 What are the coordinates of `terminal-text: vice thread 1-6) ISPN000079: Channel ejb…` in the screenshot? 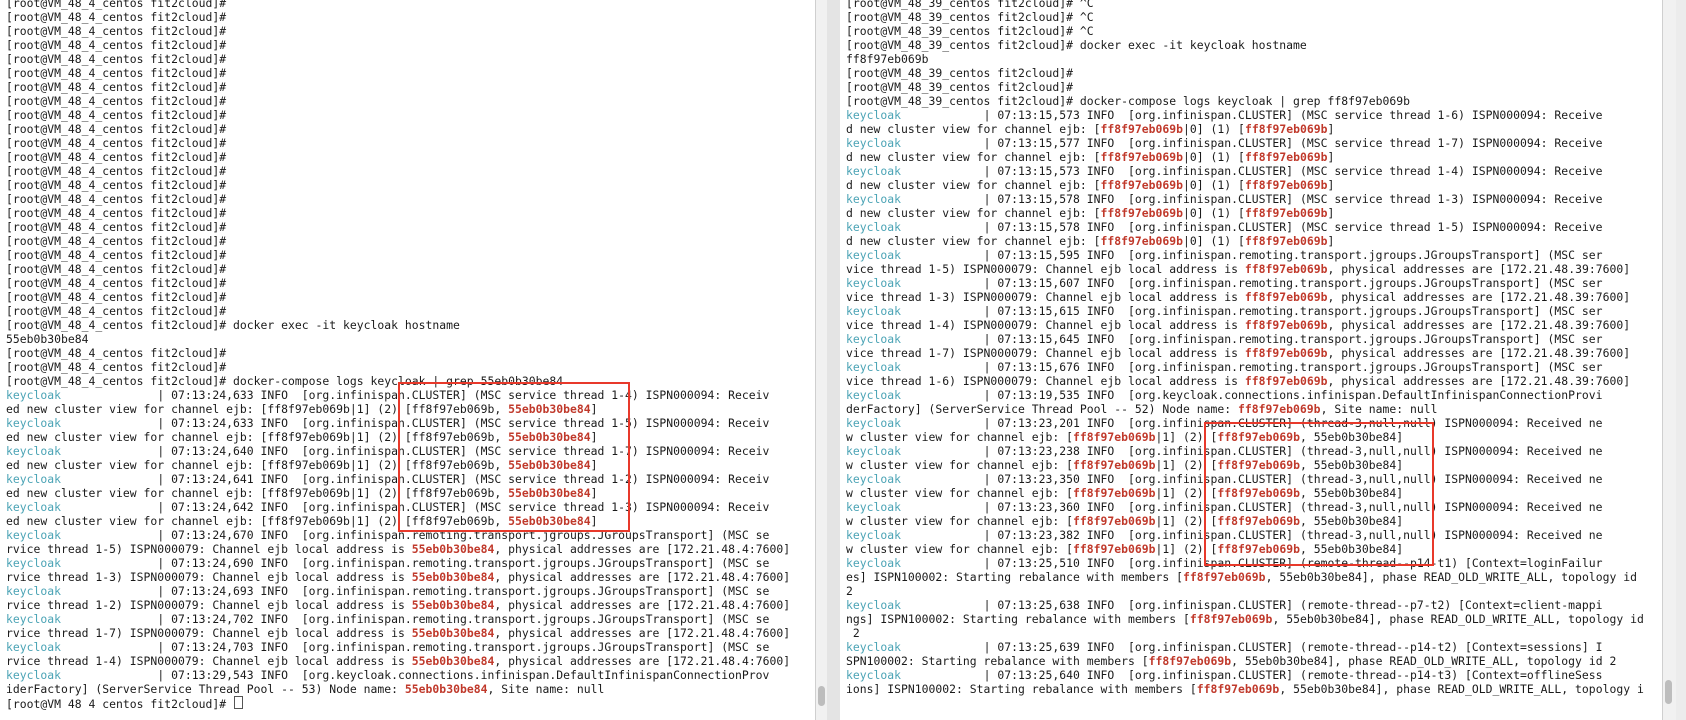 It's located at (1045, 381).